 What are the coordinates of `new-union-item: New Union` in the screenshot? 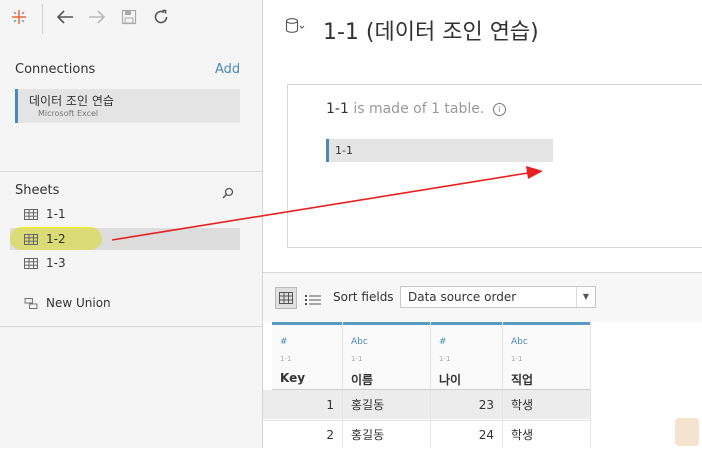 It's located at (125, 303).